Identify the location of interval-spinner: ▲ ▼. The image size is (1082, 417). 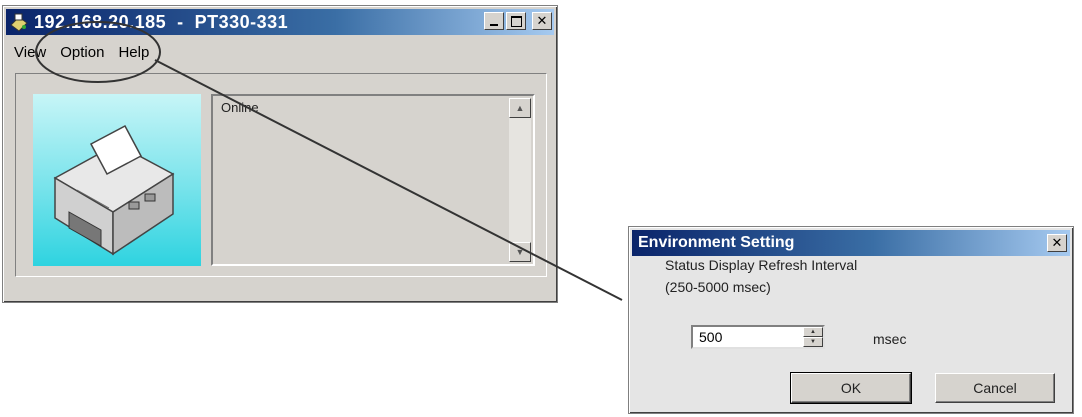
(813, 337).